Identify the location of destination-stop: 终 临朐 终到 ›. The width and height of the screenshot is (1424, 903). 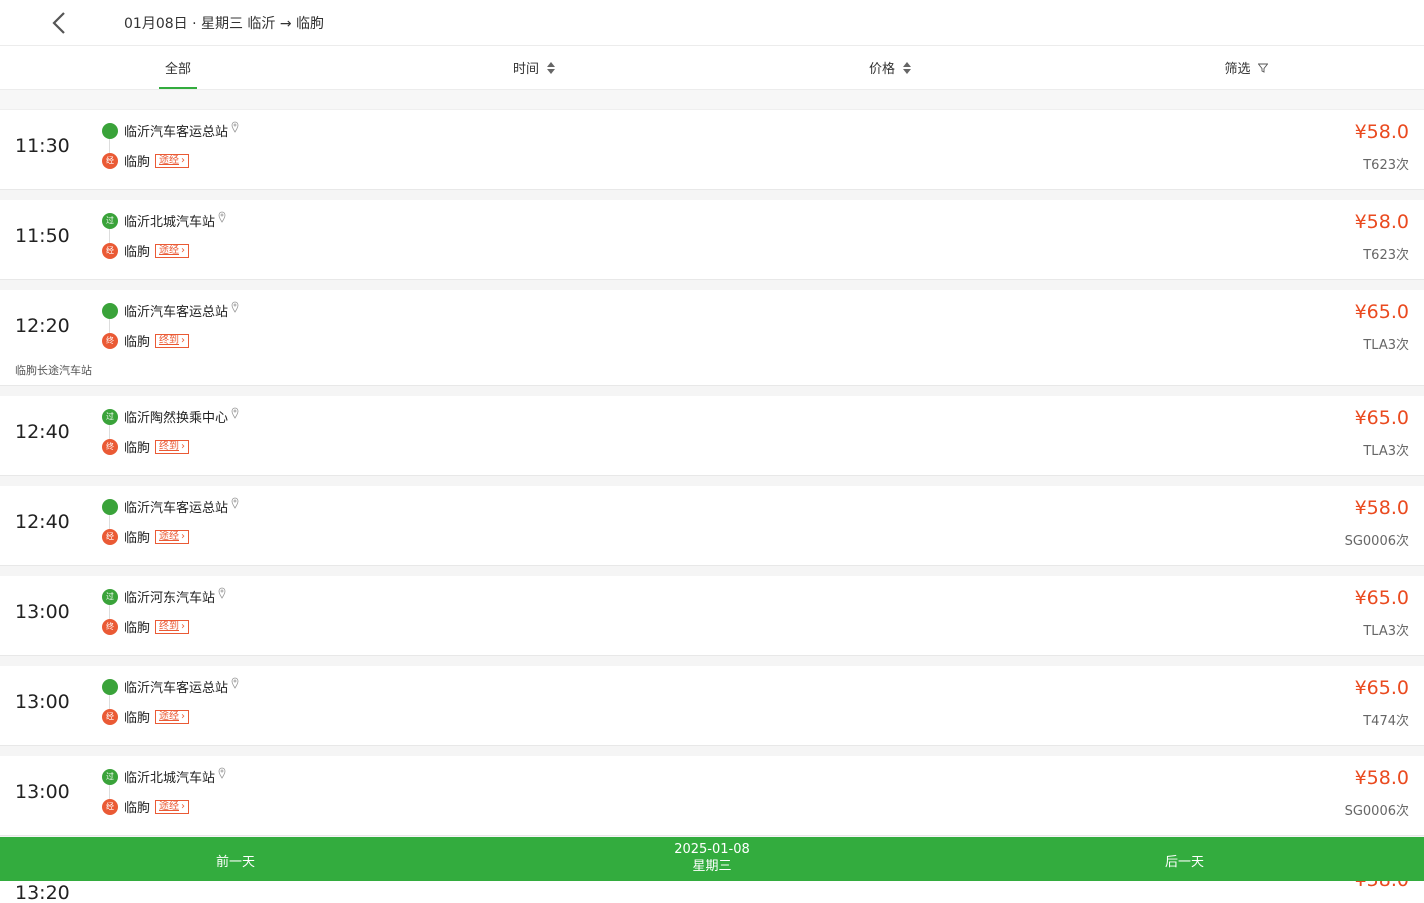
(146, 340).